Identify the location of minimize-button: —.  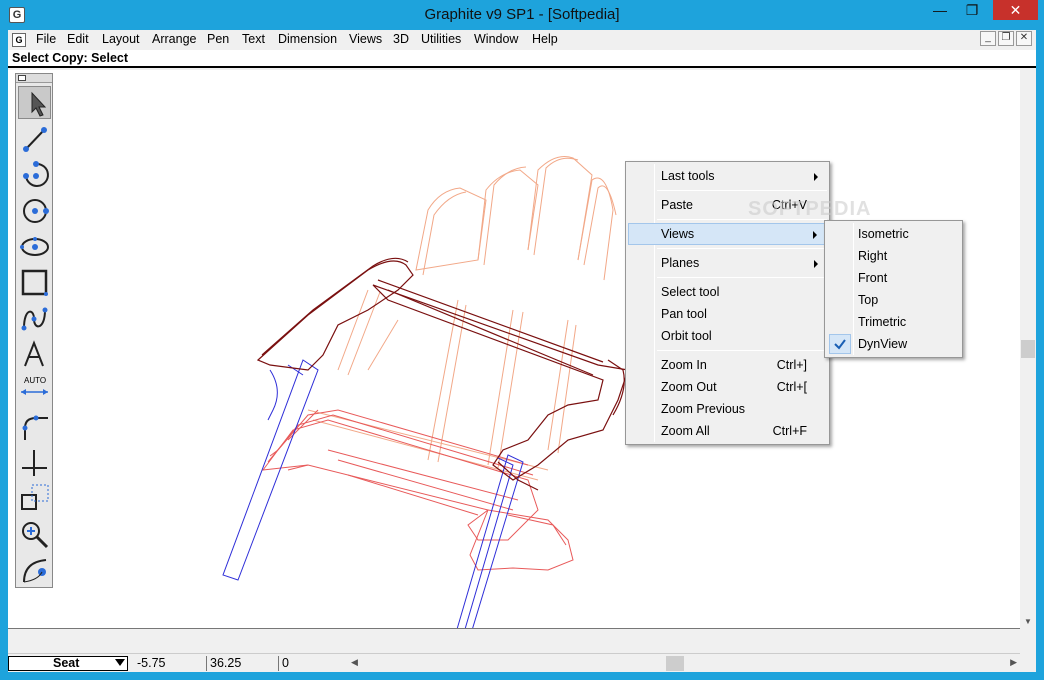
(940, 10).